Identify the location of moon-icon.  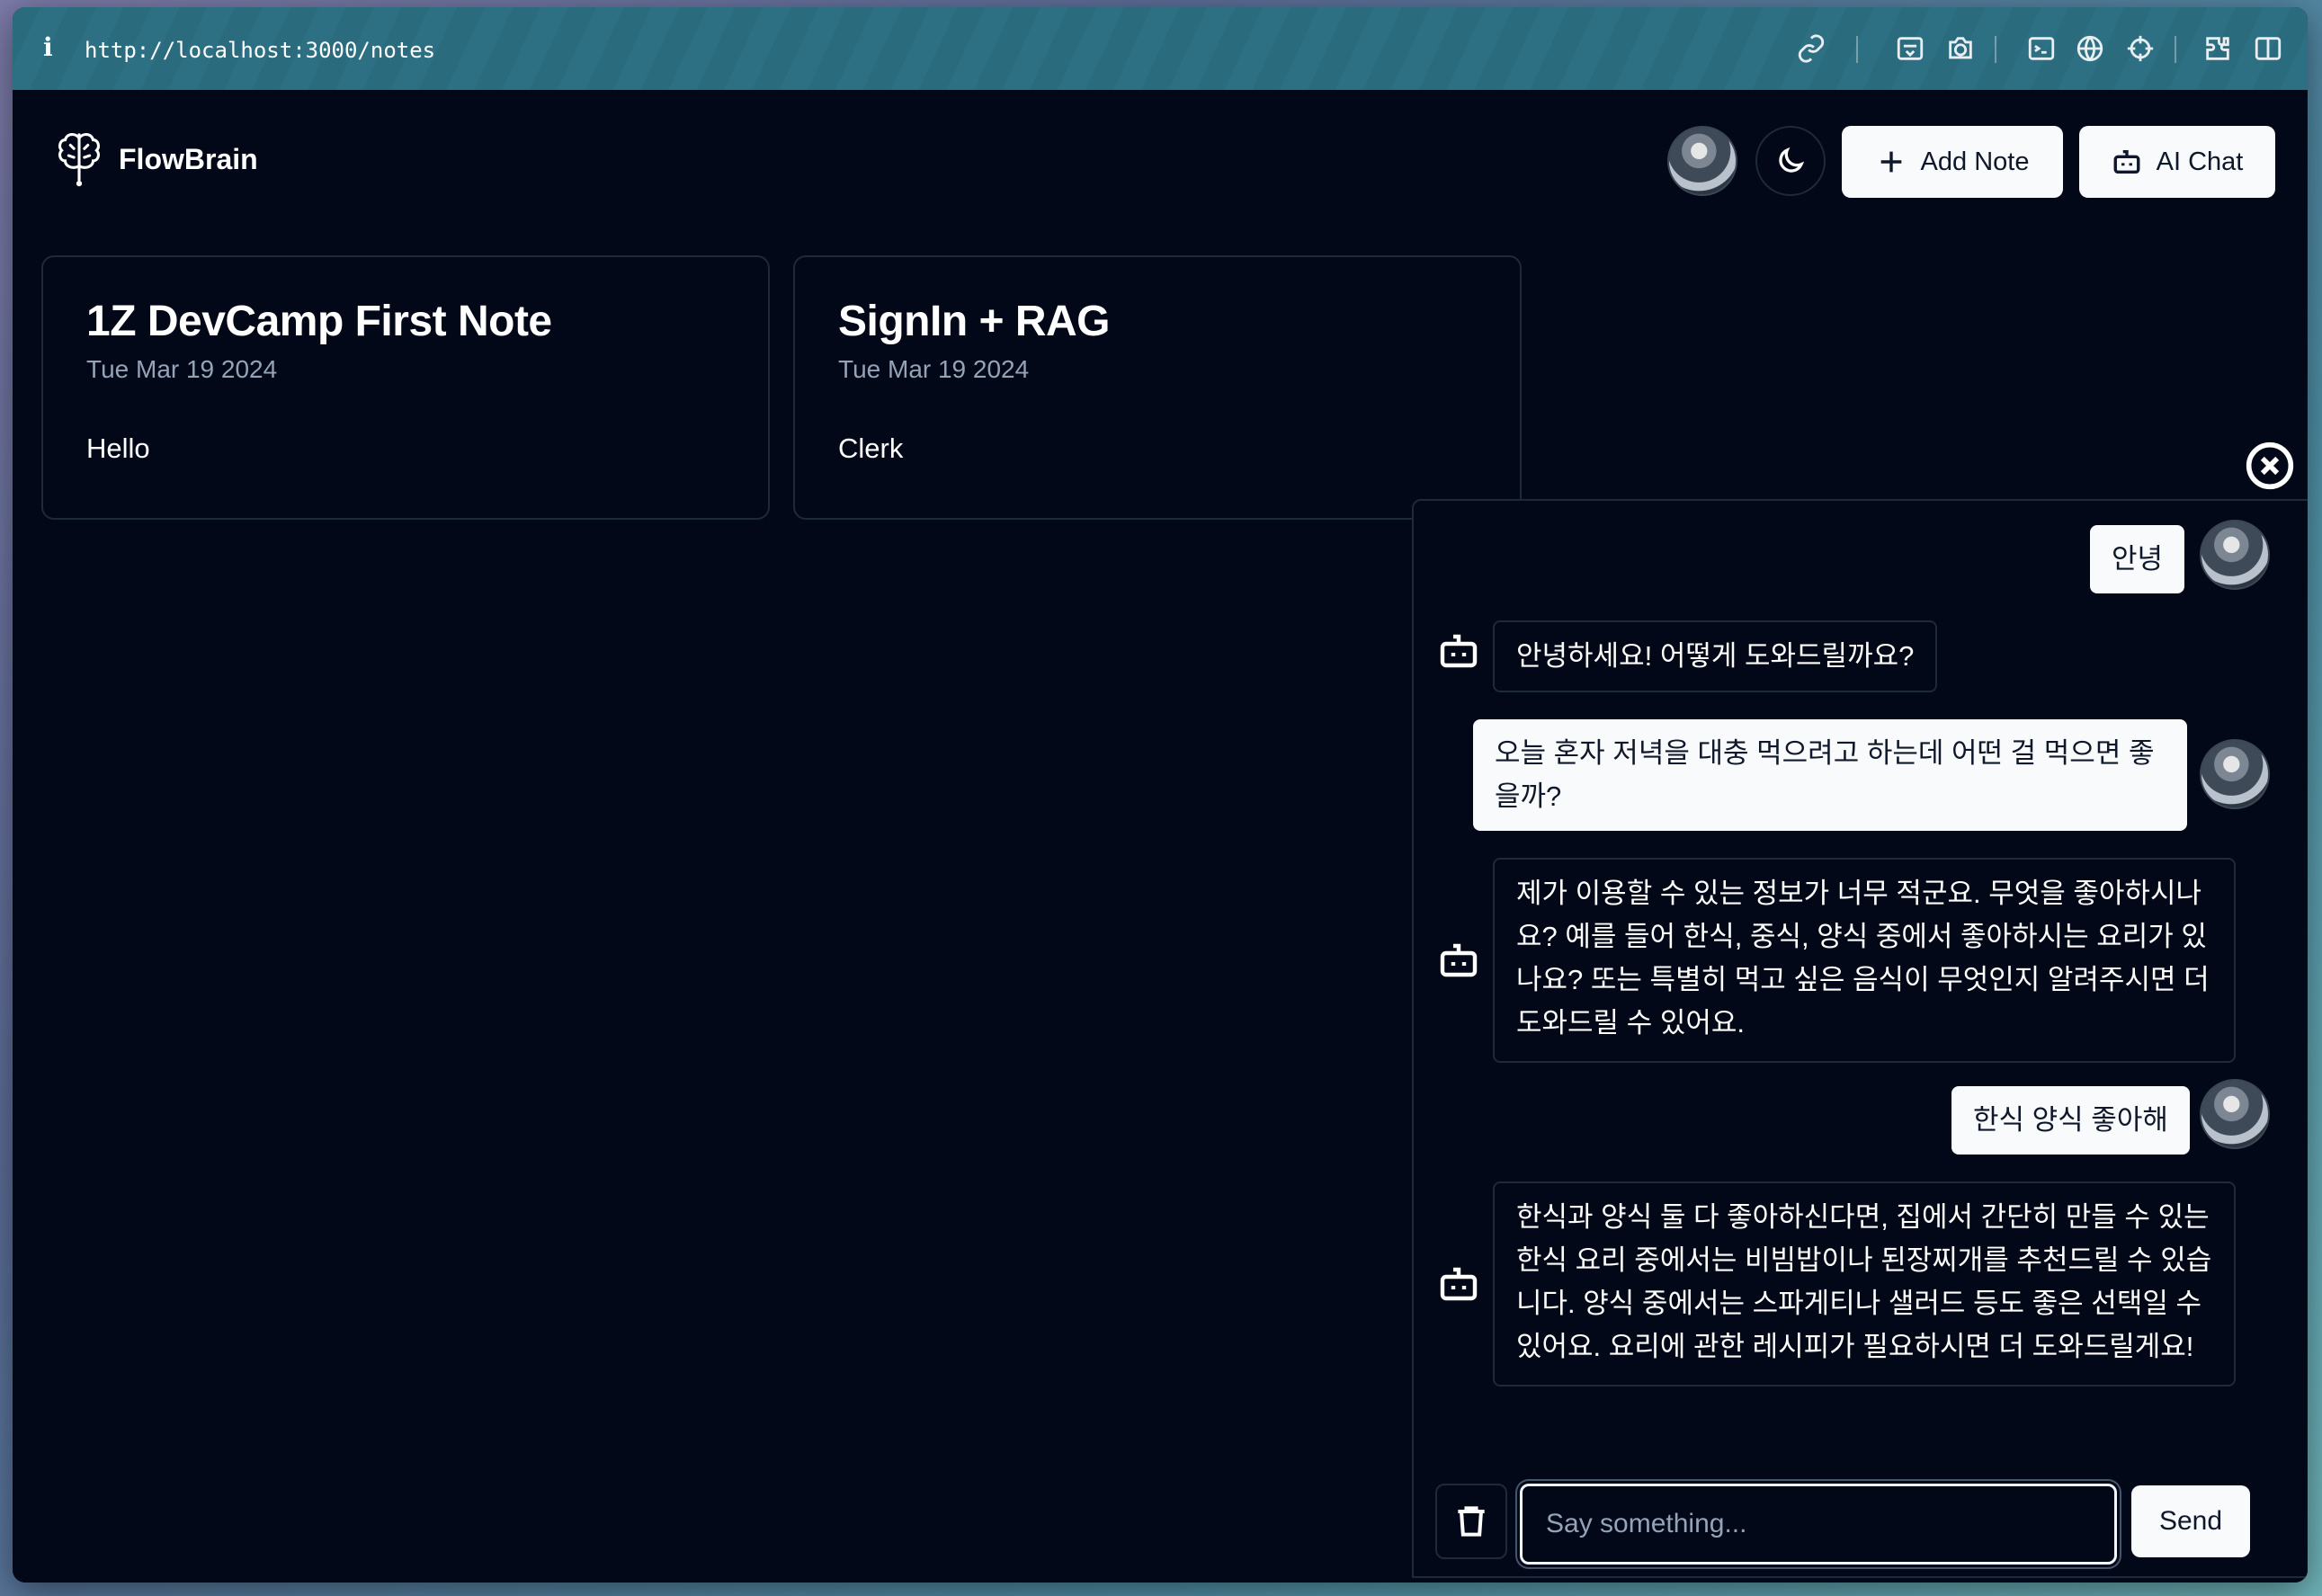
(1792, 160).